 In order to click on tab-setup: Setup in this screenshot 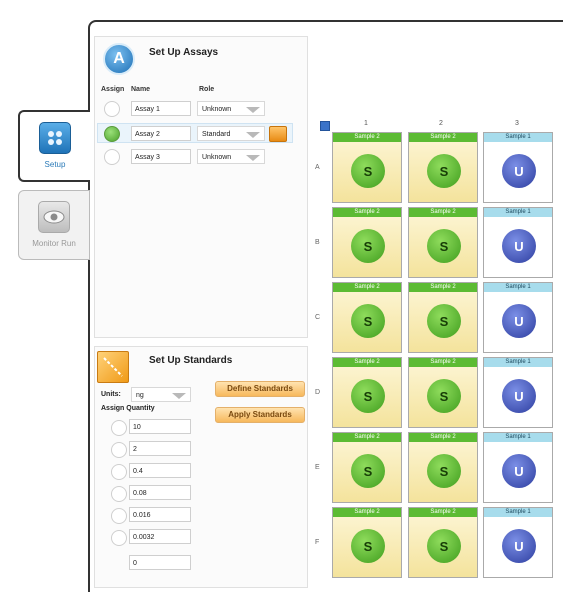, I will do `click(54, 146)`.